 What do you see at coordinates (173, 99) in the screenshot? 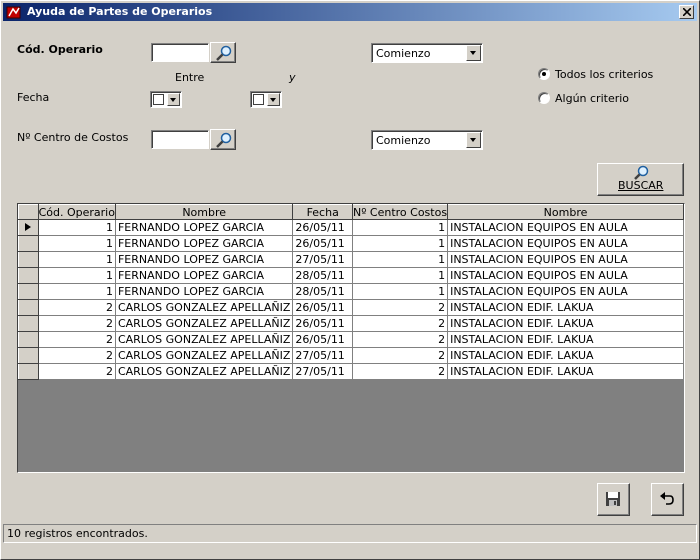
I see `fecha-desde-dropdown-button` at bounding box center [173, 99].